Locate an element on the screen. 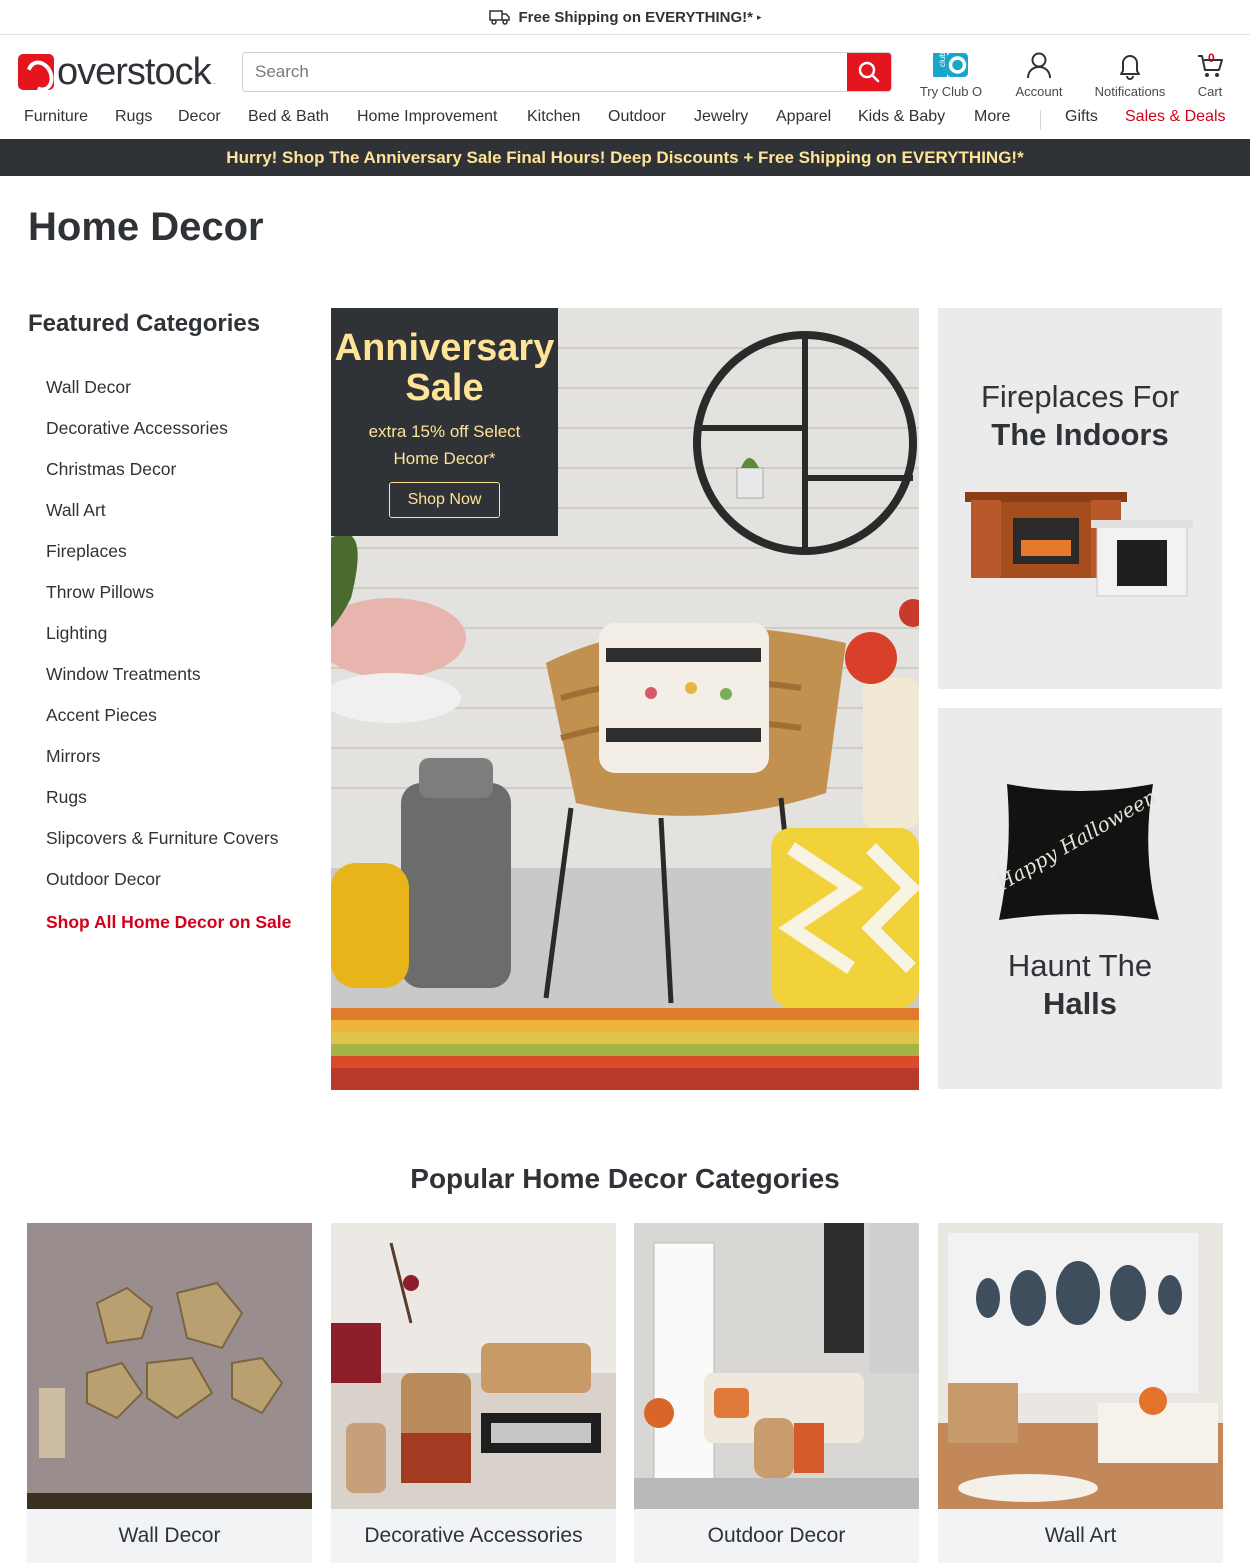 The height and width of the screenshot is (1563, 1250). account-label: Account is located at coordinates (1039, 91).